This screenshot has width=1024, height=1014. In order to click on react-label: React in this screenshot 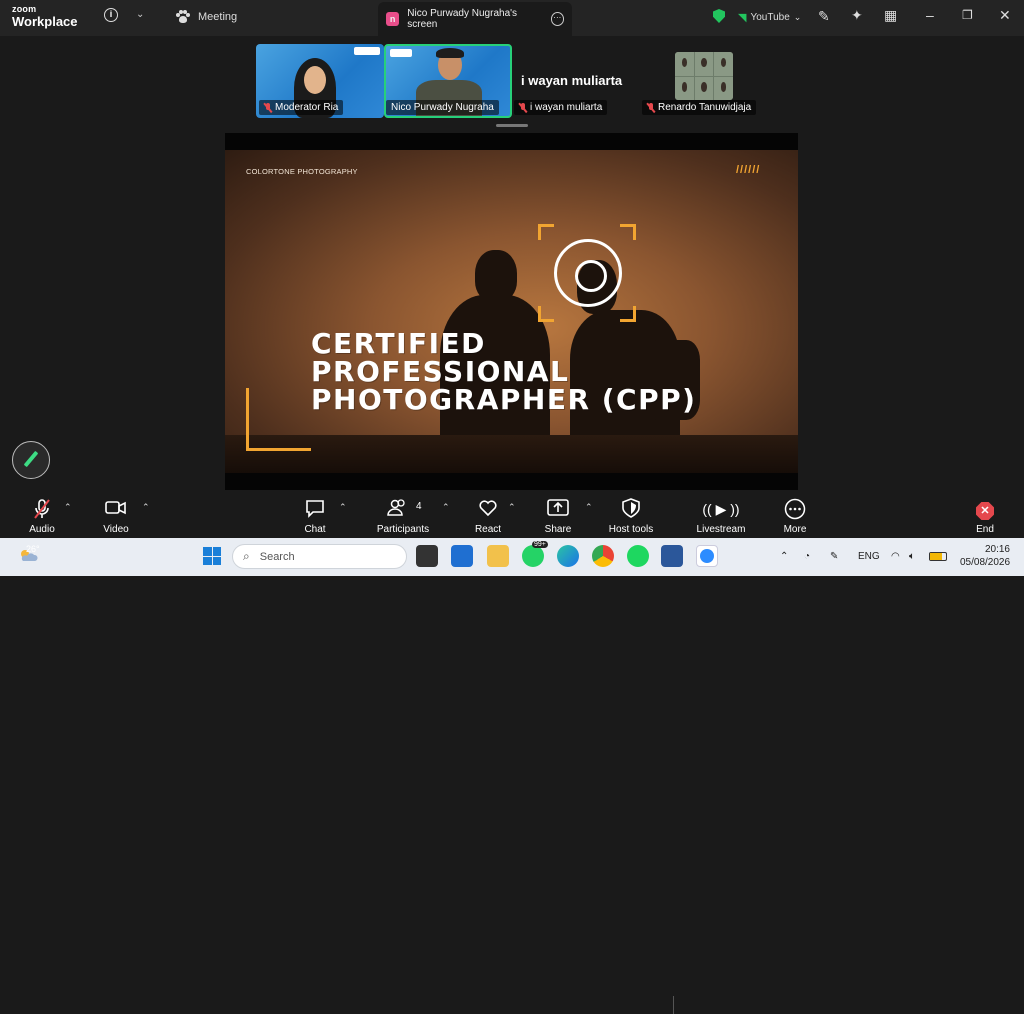, I will do `click(488, 529)`.